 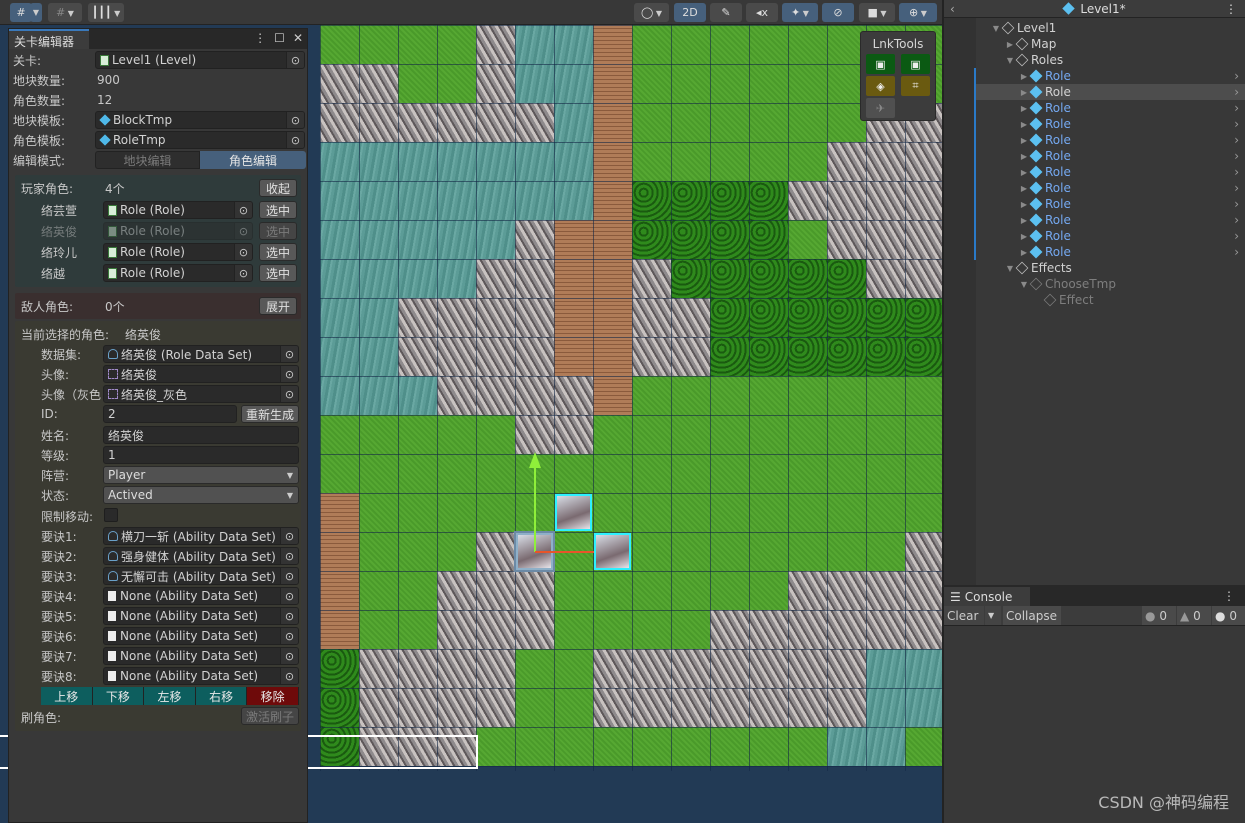 I want to click on expand-arrow-icon: ▼, so click(x=1010, y=268).